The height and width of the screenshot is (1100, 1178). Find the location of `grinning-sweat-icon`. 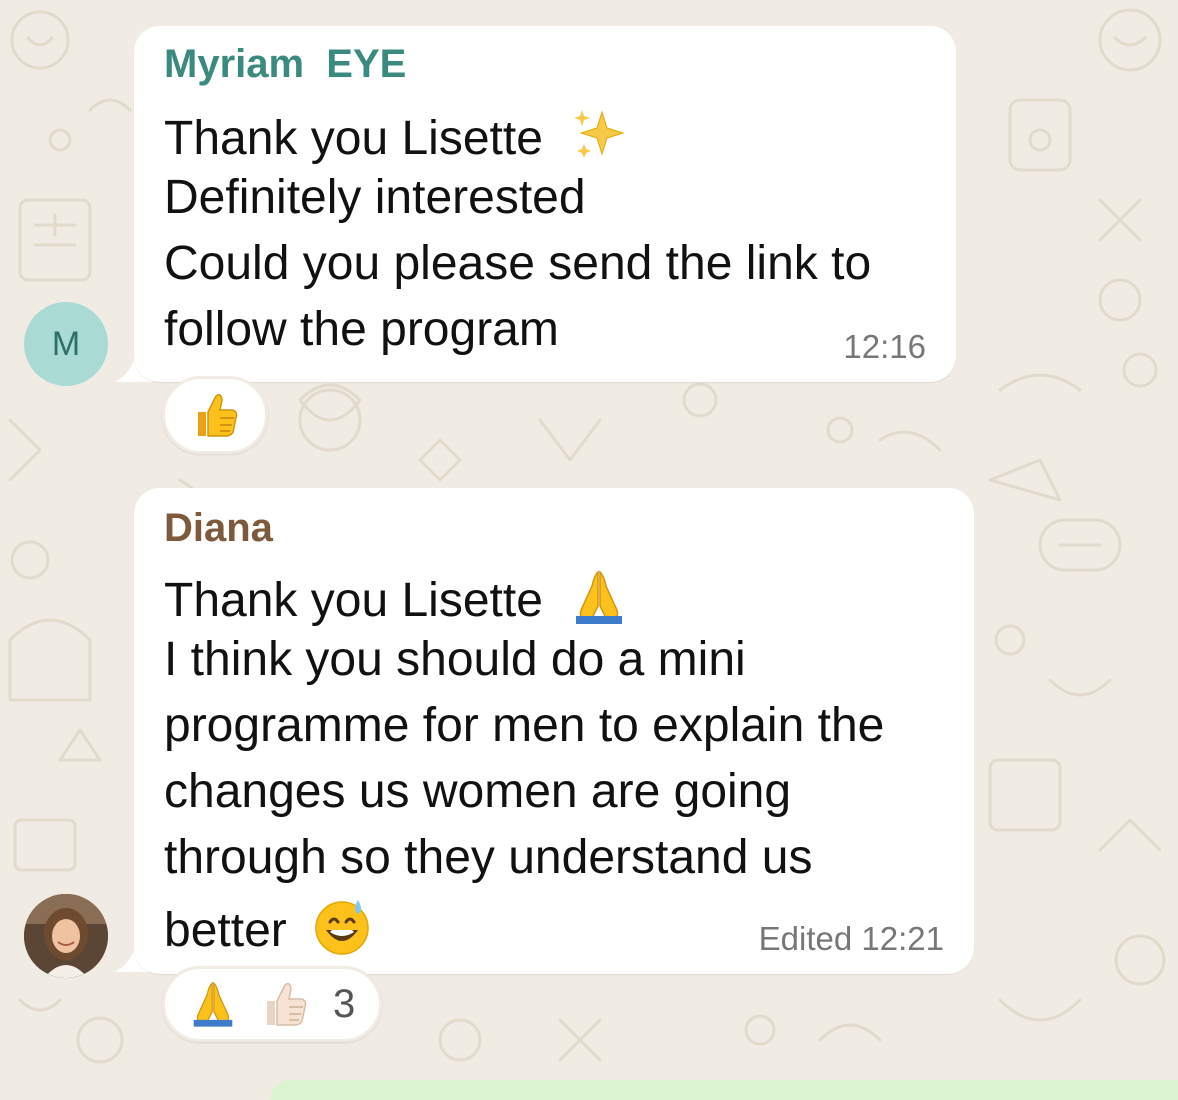

grinning-sweat-icon is located at coordinates (342, 927).